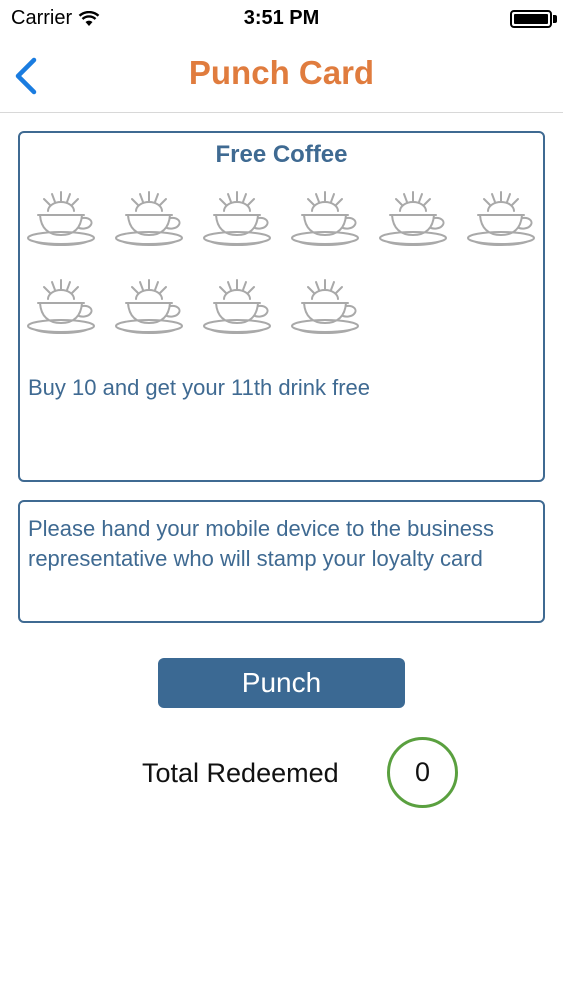  Describe the element at coordinates (281, 72) in the screenshot. I see `page-title: Punch Card` at that location.